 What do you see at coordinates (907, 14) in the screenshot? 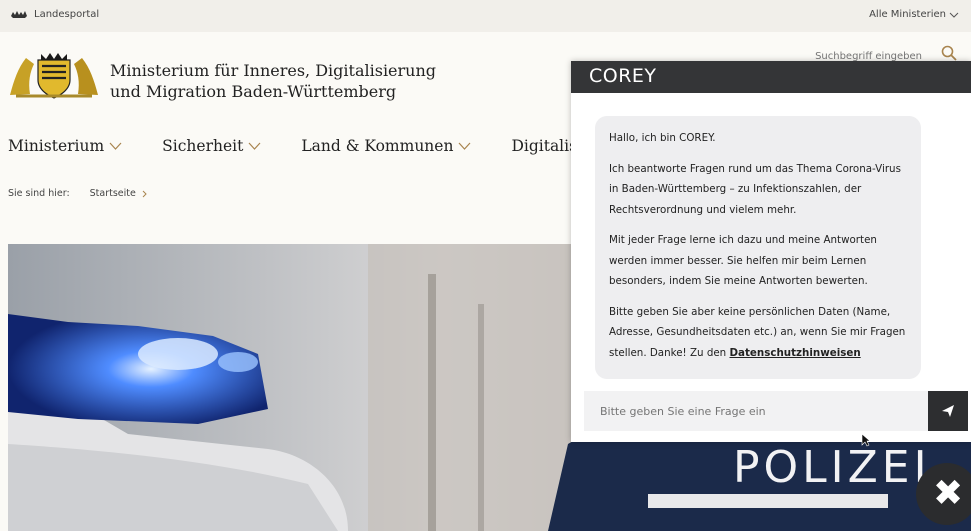
I see `ministries-label: Alle Ministerien` at bounding box center [907, 14].